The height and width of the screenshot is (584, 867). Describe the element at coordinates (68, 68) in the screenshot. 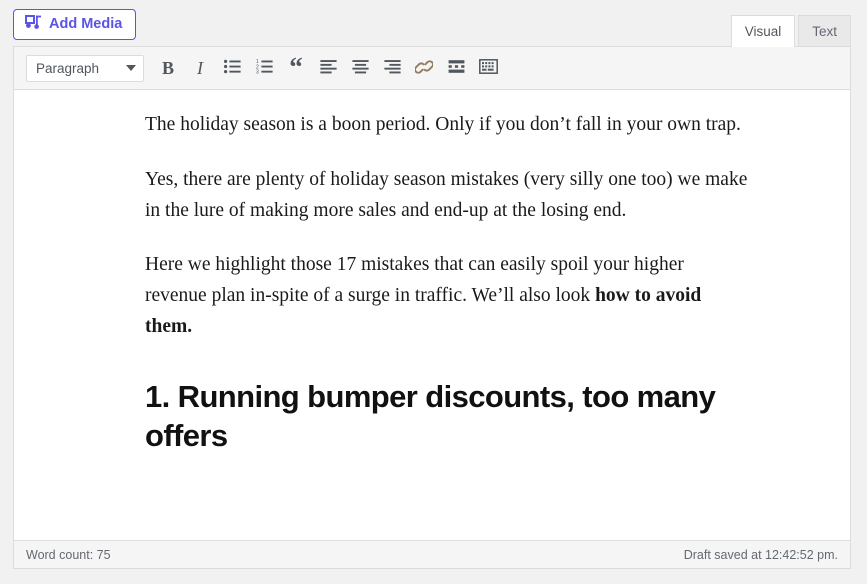

I see `paragraph-format-value: Paragraph` at that location.